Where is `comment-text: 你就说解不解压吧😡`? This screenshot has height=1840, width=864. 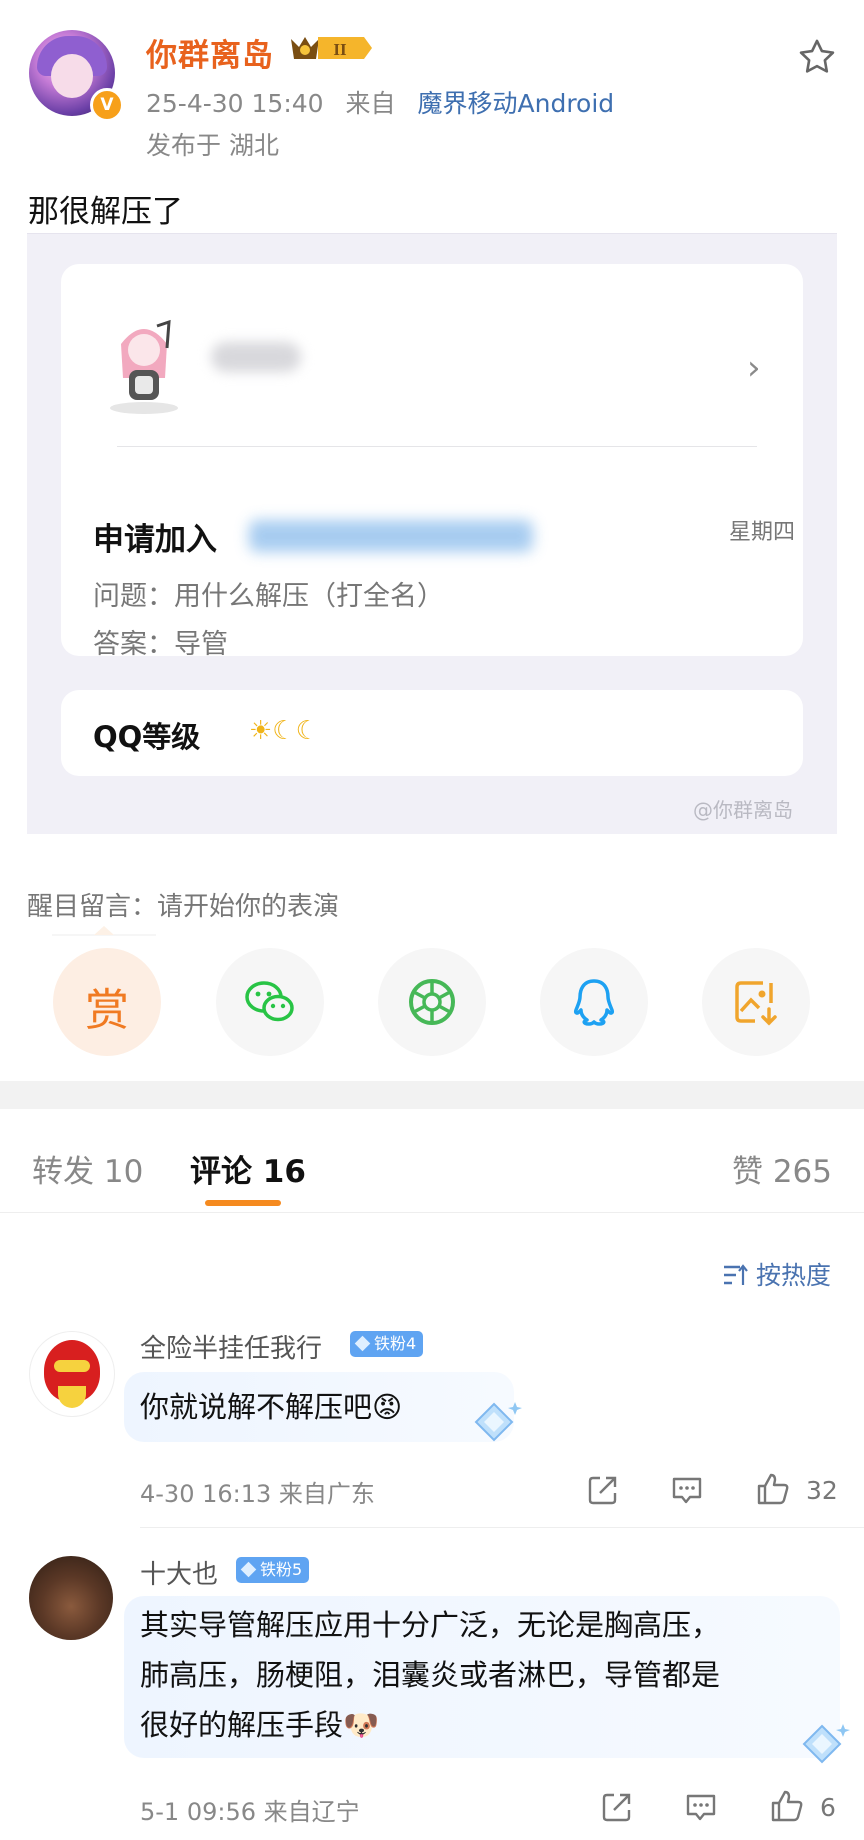
comment-text: 你就说解不解压吧😡 is located at coordinates (271, 1407).